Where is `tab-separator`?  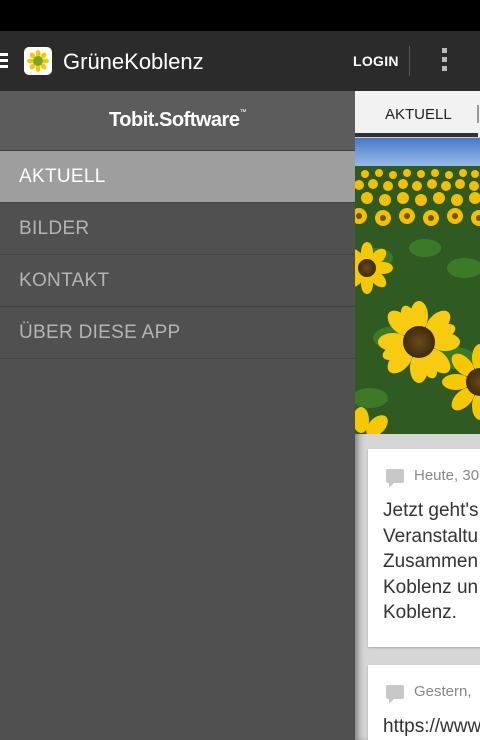
tab-separator is located at coordinates (478, 114).